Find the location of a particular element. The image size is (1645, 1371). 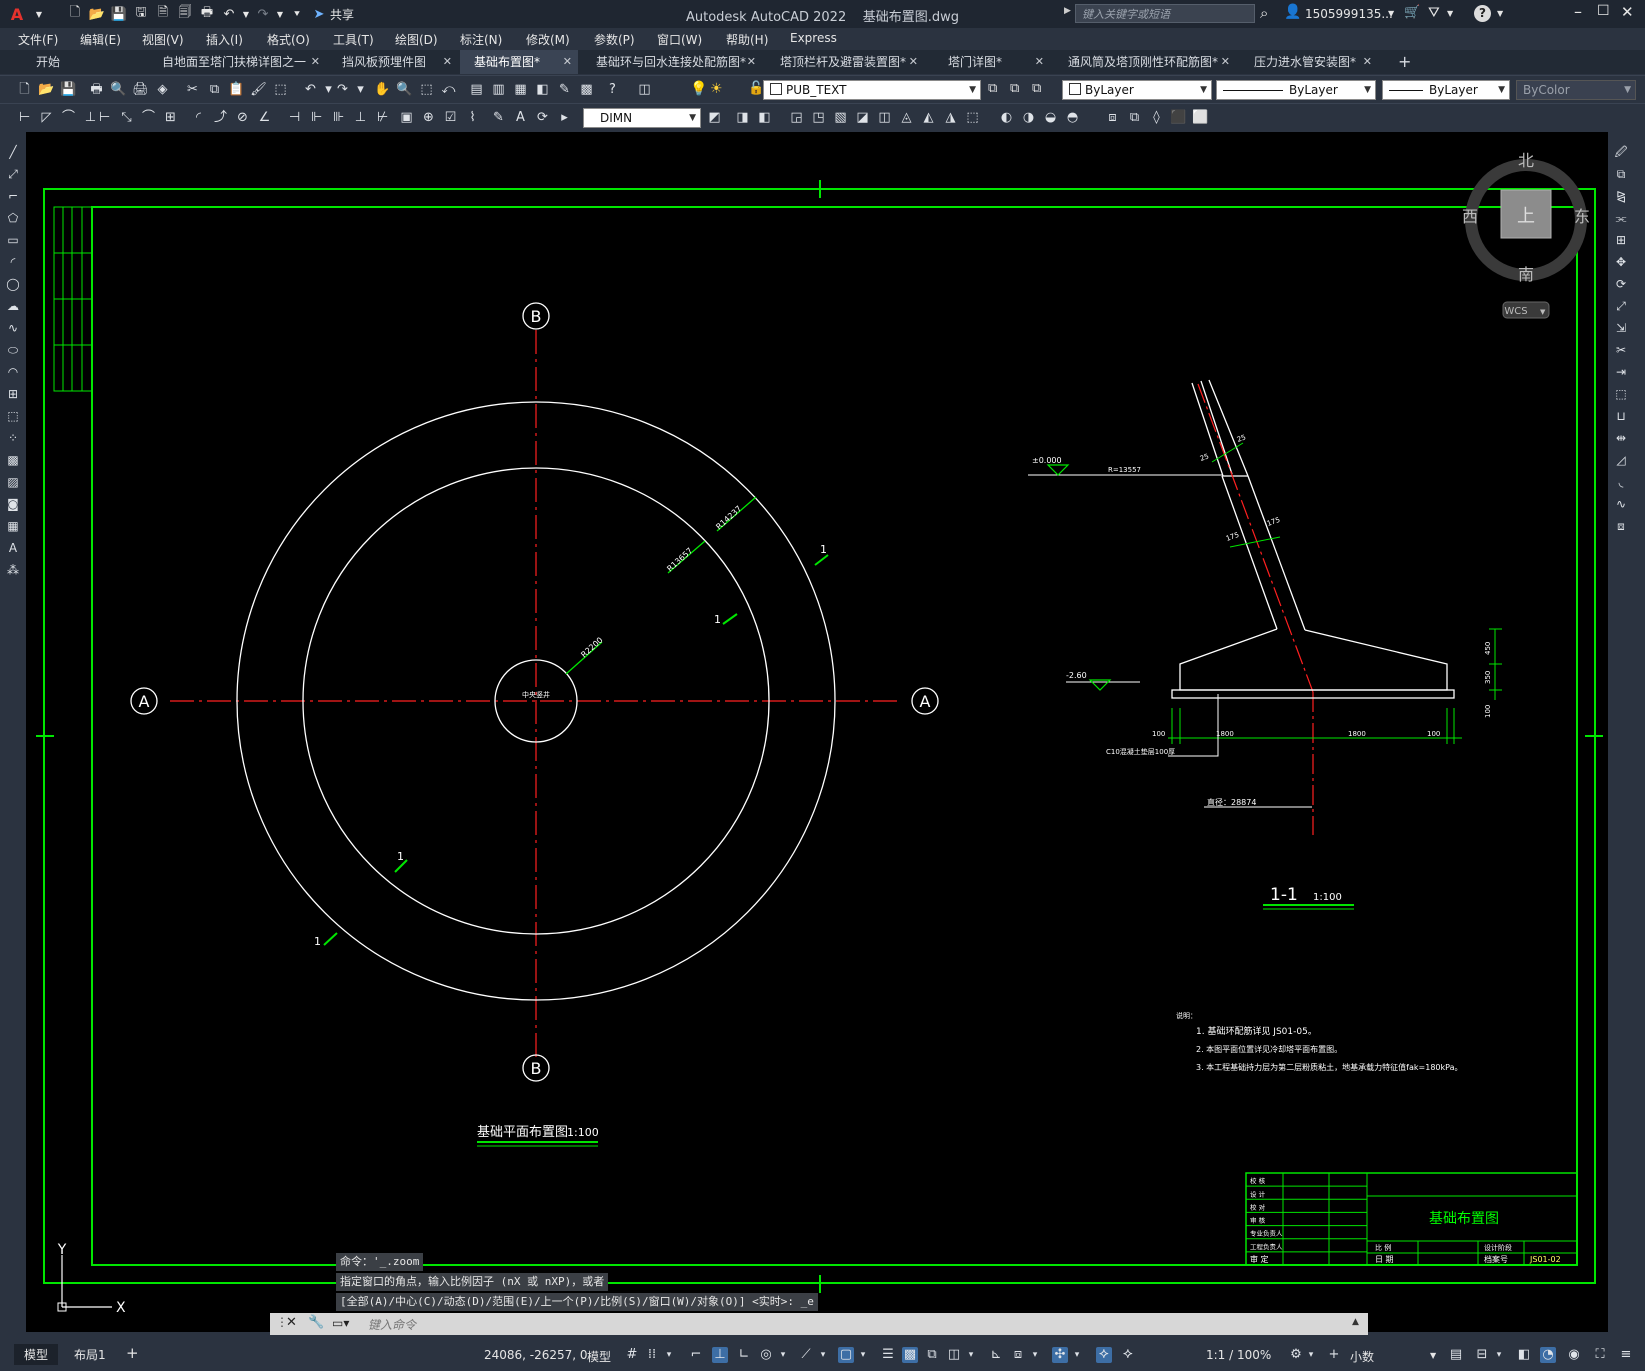

command-close-icon: ✕ is located at coordinates (291, 1322).